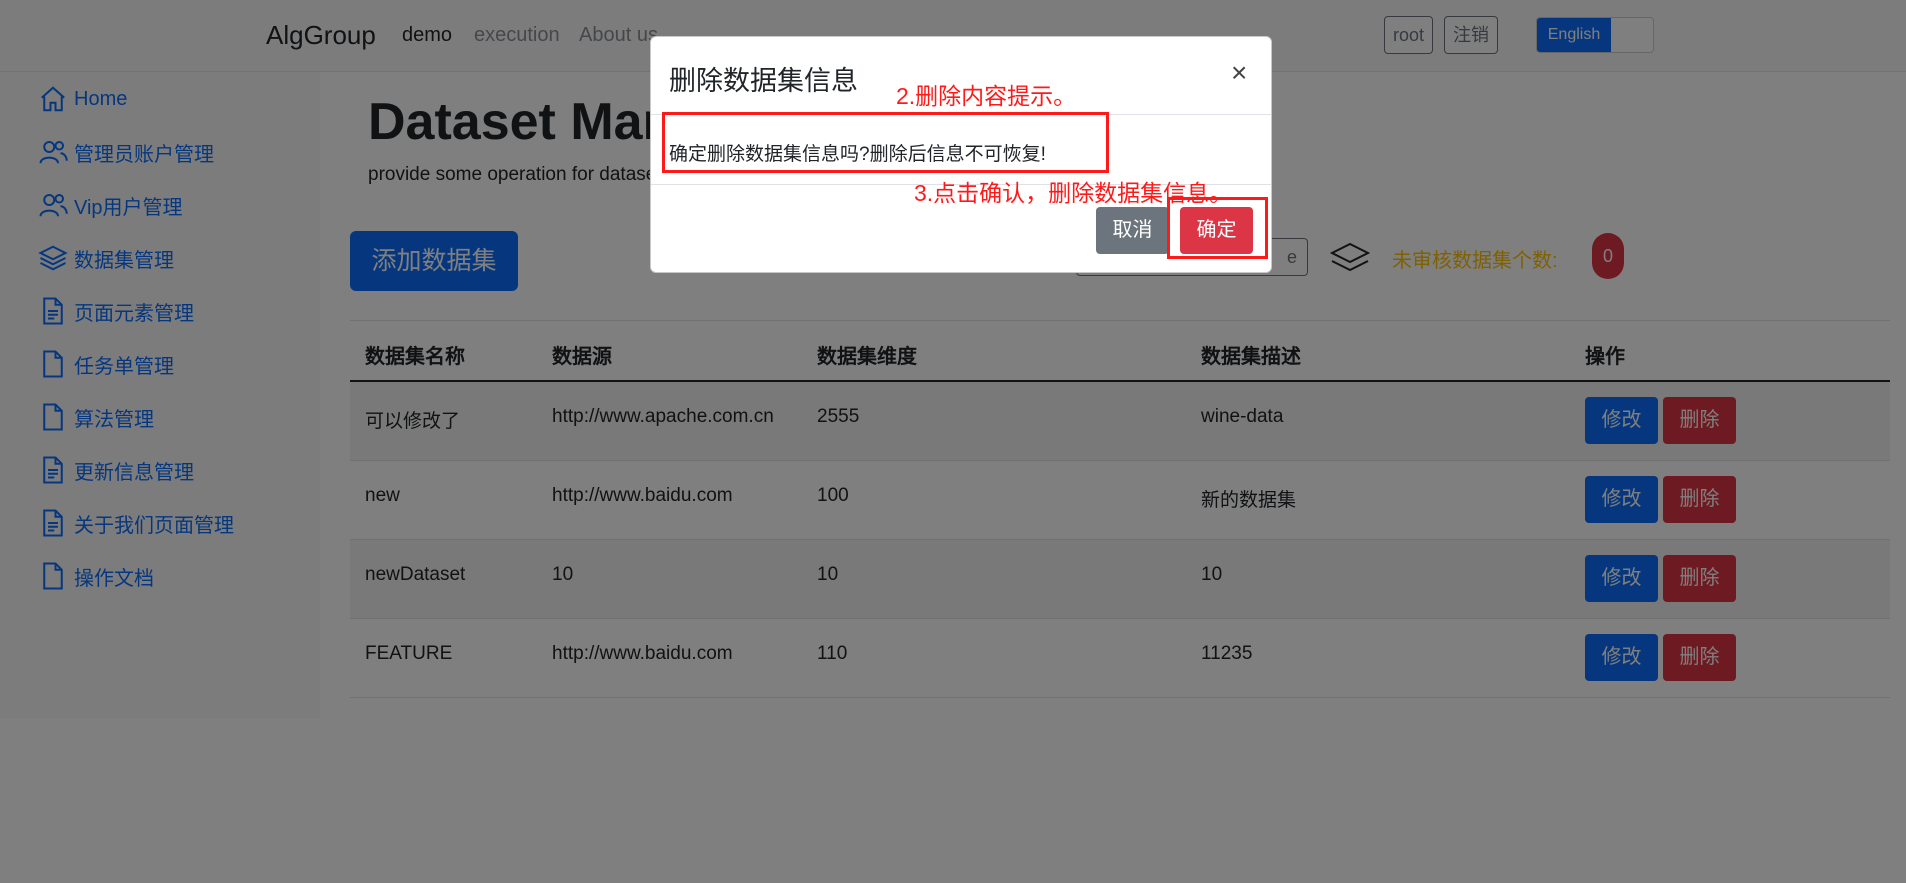  Describe the element at coordinates (763, 81) in the screenshot. I see `modal-title: 删除数据集信息` at that location.